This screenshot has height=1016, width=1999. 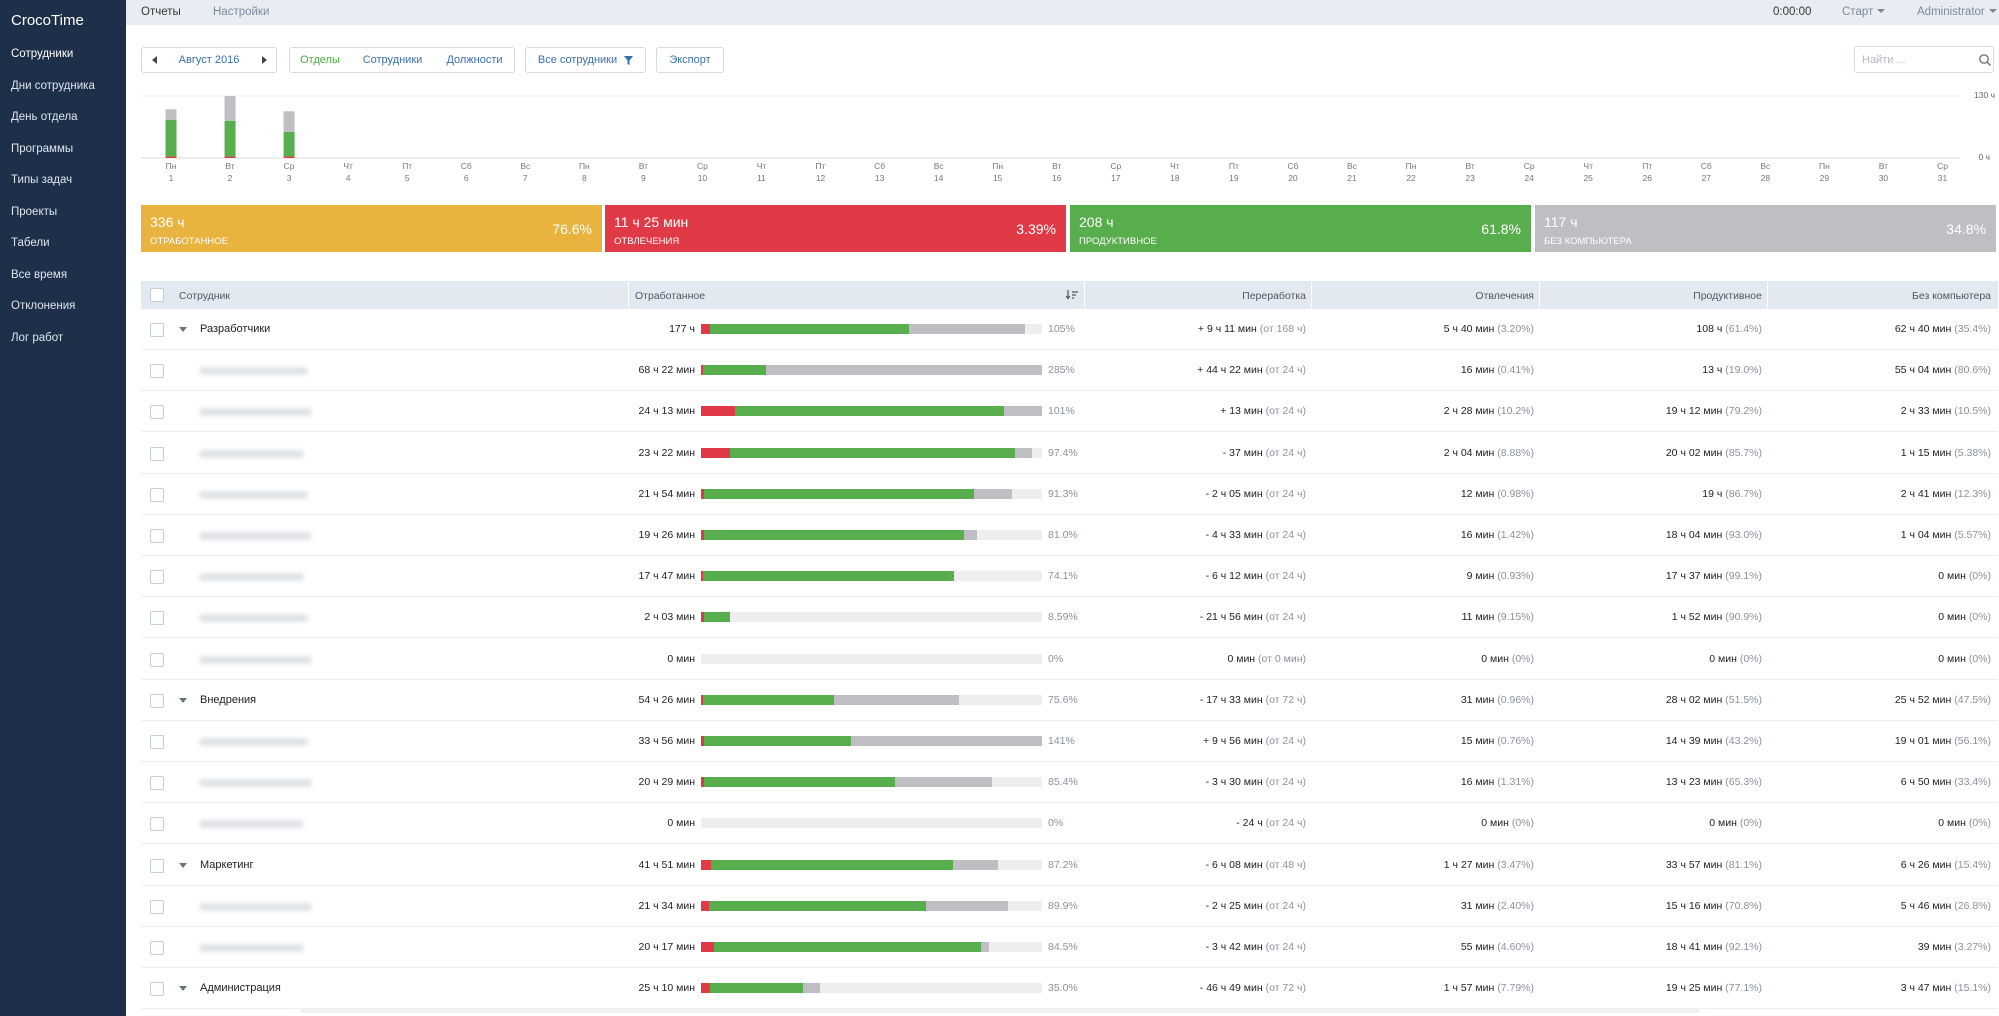 I want to click on x-tick-day: 30, so click(x=1884, y=178).